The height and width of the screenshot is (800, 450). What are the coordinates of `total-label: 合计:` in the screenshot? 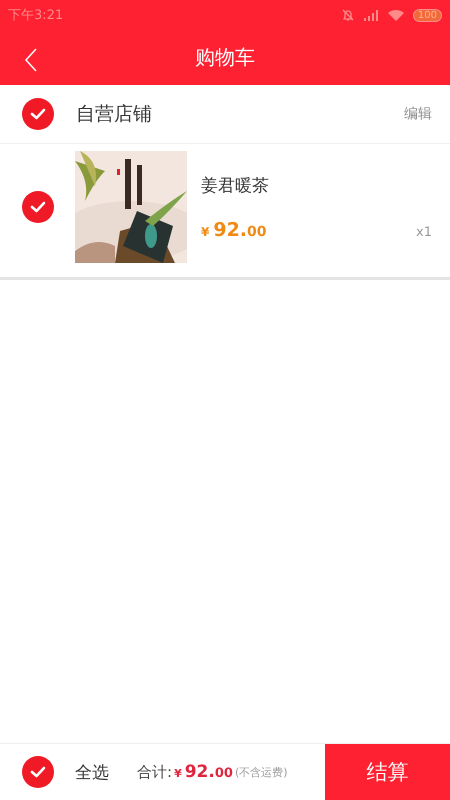 It's located at (154, 772).